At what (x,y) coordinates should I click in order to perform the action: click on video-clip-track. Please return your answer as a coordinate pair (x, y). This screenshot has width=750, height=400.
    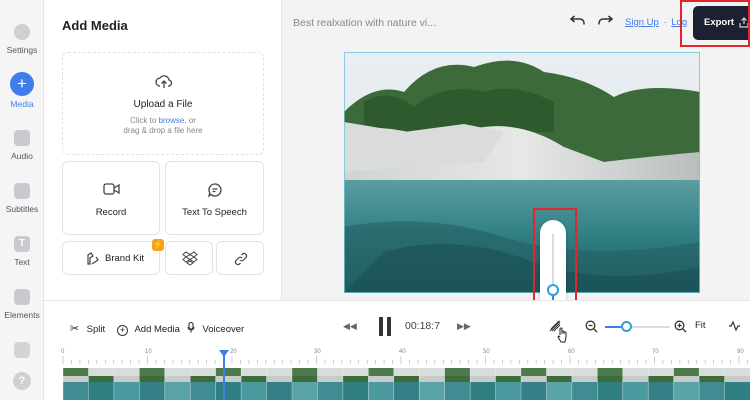
    Looking at the image, I should click on (406, 384).